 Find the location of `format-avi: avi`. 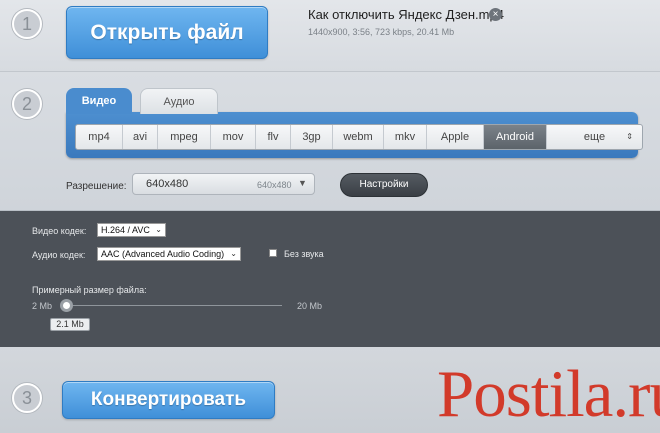

format-avi: avi is located at coordinates (140, 137).